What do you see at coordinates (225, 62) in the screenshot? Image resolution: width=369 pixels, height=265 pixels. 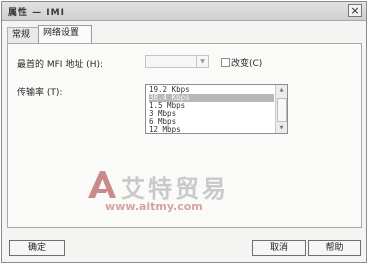 I see `change-checkbox` at bounding box center [225, 62].